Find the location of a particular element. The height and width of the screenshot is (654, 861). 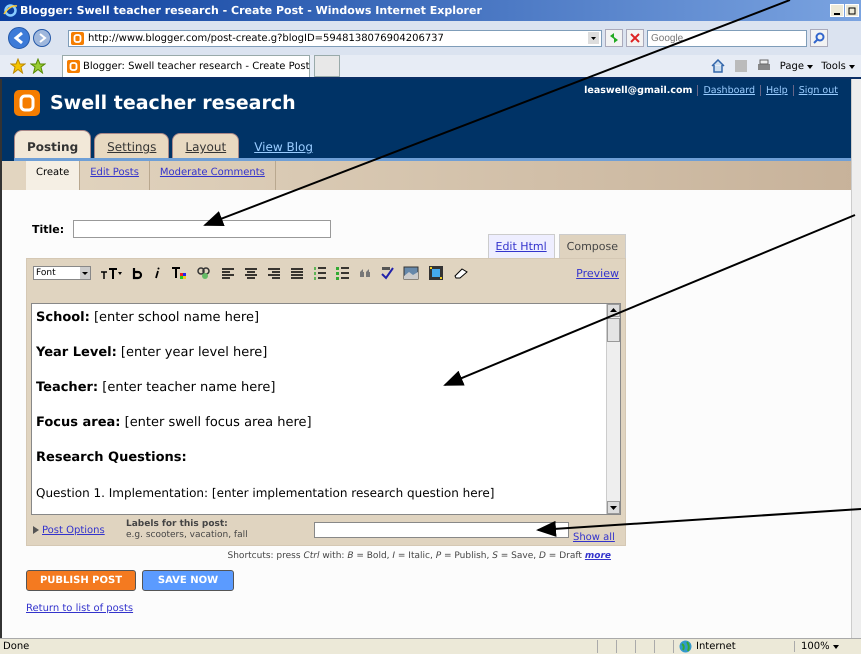

view-blog-link: View Blog is located at coordinates (284, 149).